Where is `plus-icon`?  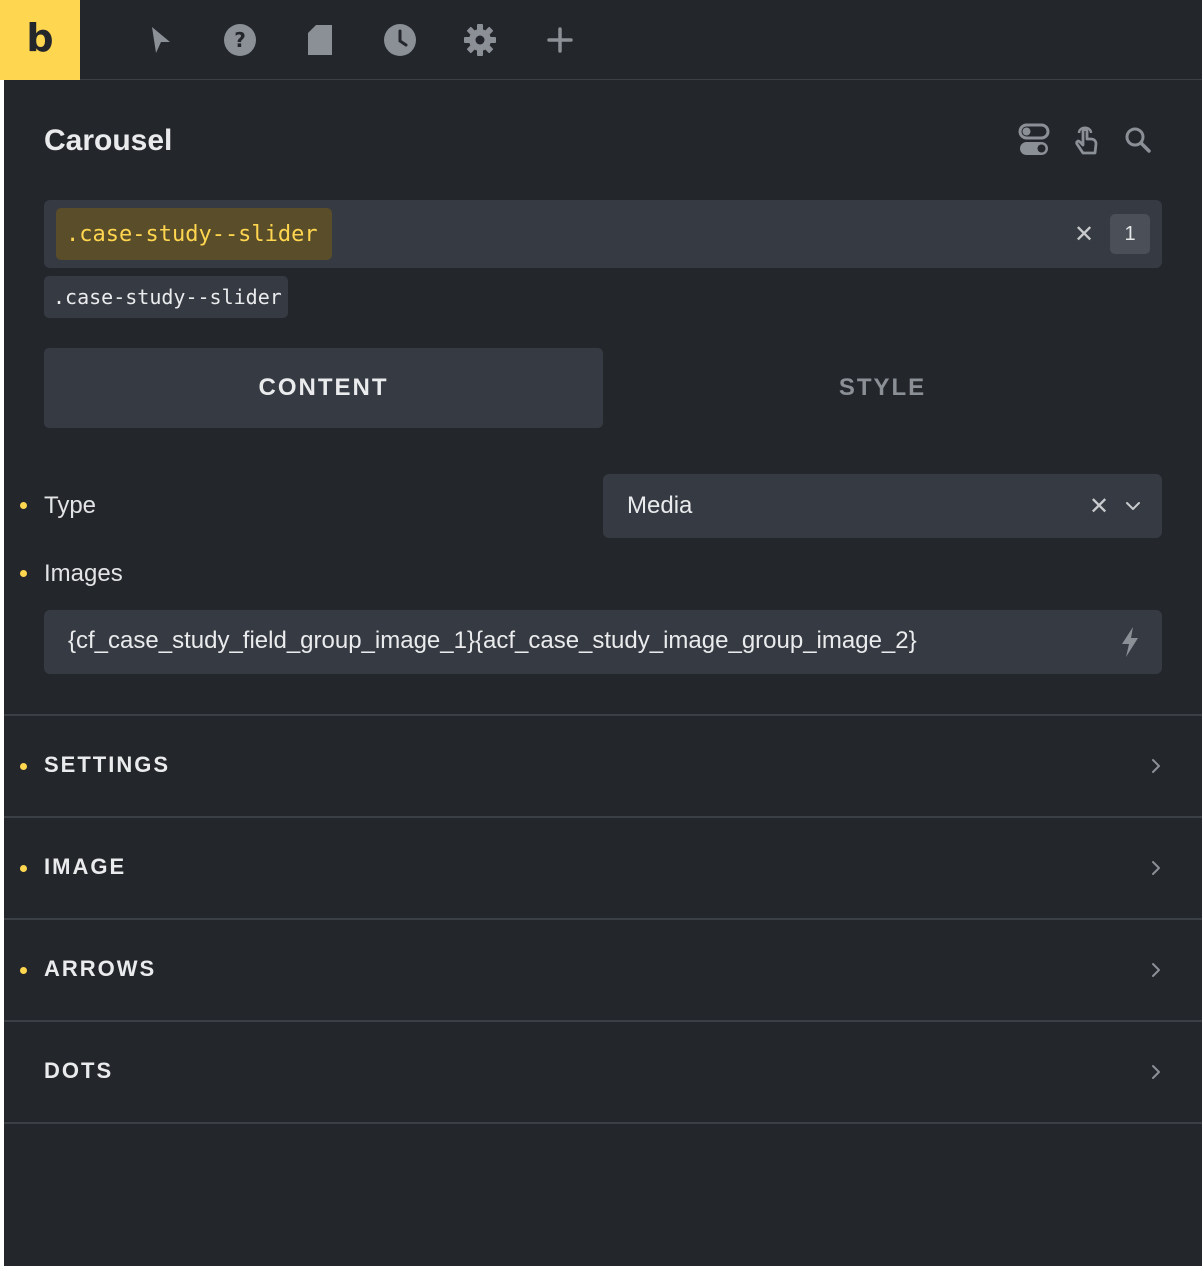 plus-icon is located at coordinates (560, 40).